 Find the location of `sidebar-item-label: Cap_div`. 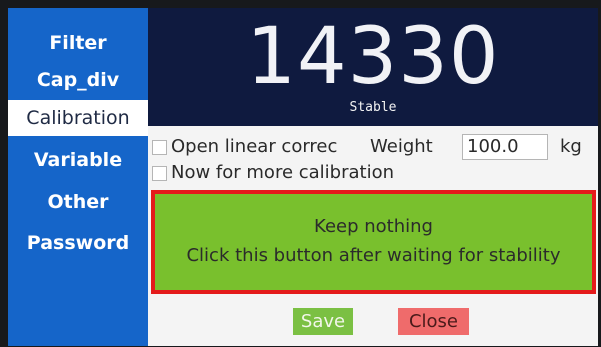

sidebar-item-label: Cap_div is located at coordinates (78, 80).